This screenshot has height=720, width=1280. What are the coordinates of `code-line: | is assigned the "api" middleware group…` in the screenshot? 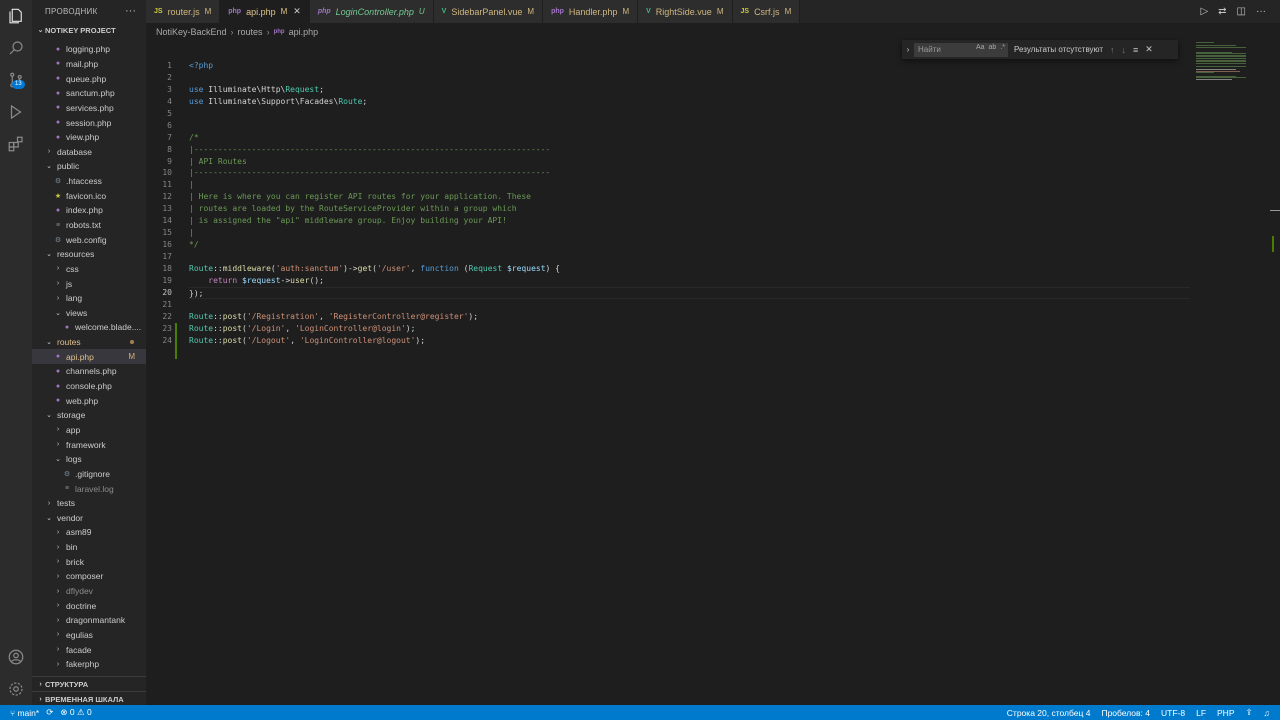 It's located at (689, 221).